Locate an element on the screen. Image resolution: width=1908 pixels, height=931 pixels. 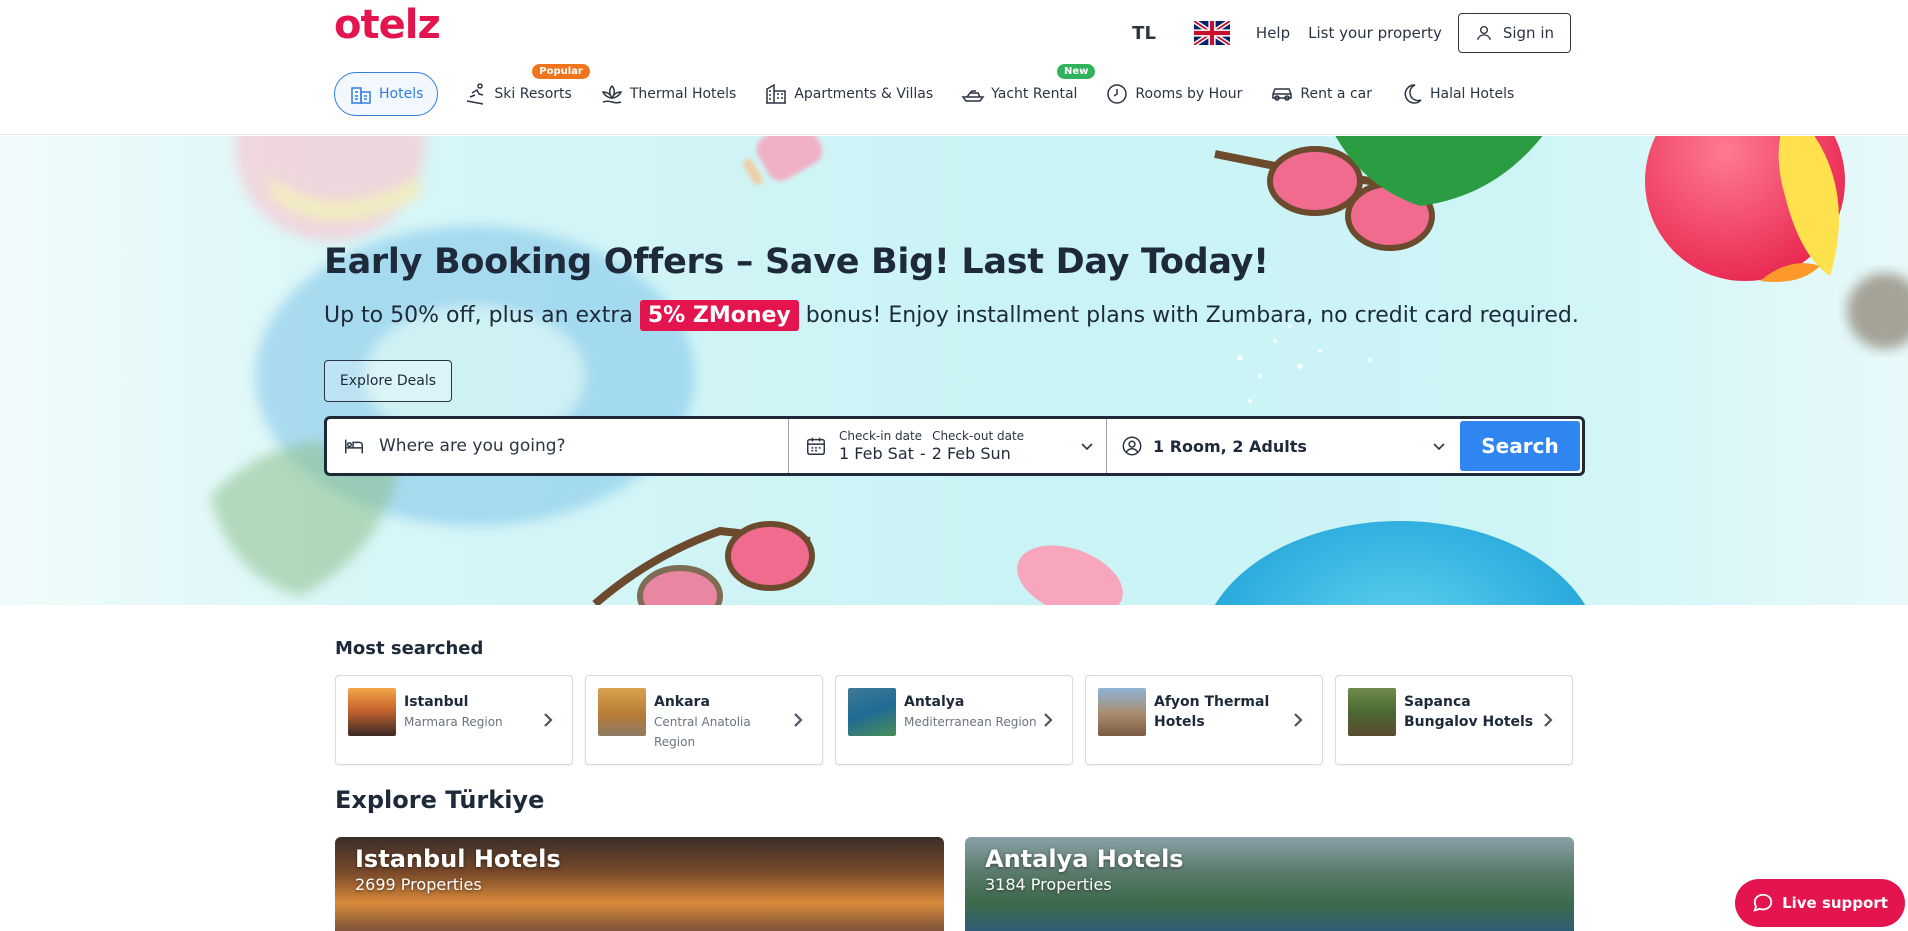
card-region: Marmara Region is located at coordinates (453, 722).